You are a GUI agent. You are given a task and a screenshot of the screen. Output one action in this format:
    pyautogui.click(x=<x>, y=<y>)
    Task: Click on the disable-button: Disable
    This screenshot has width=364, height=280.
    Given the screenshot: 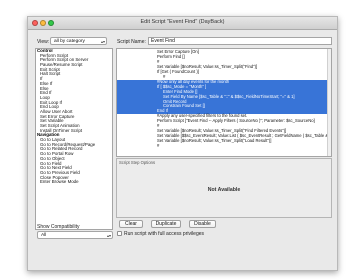 What is the action you would take?
    pyautogui.click(x=202, y=224)
    